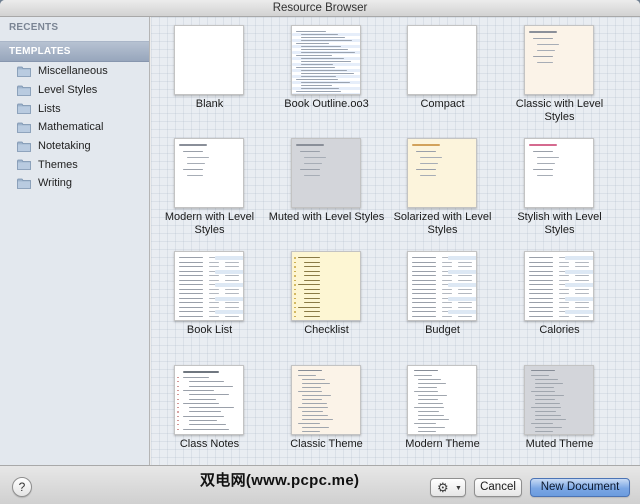 The image size is (640, 504). What do you see at coordinates (442, 186) in the screenshot?
I see `template-tile: Solarized with Level Styles` at bounding box center [442, 186].